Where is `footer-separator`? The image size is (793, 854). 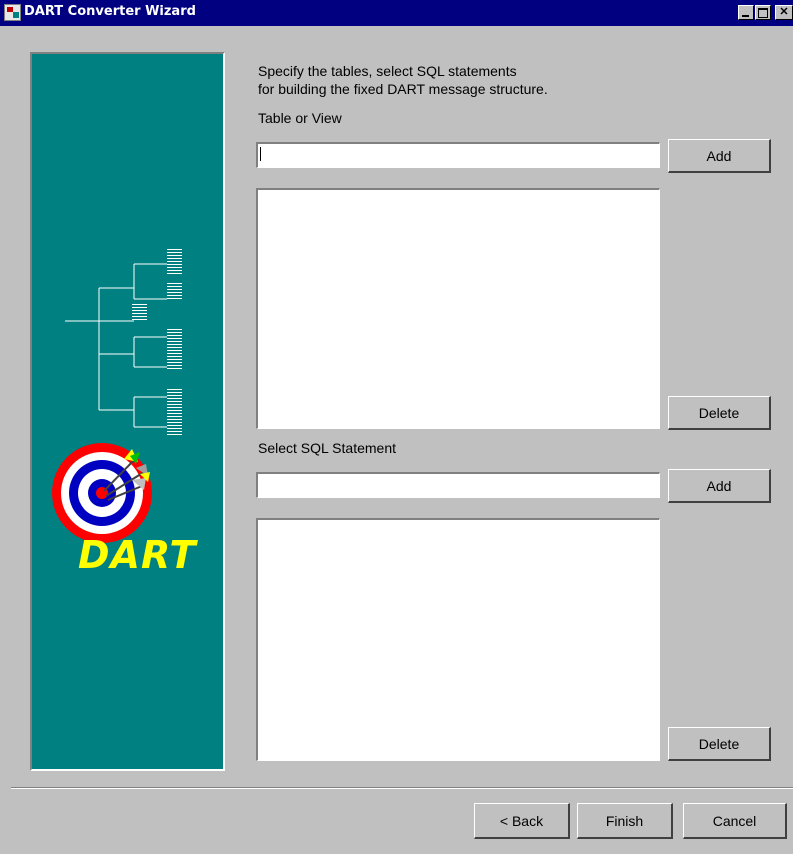 footer-separator is located at coordinates (402, 788).